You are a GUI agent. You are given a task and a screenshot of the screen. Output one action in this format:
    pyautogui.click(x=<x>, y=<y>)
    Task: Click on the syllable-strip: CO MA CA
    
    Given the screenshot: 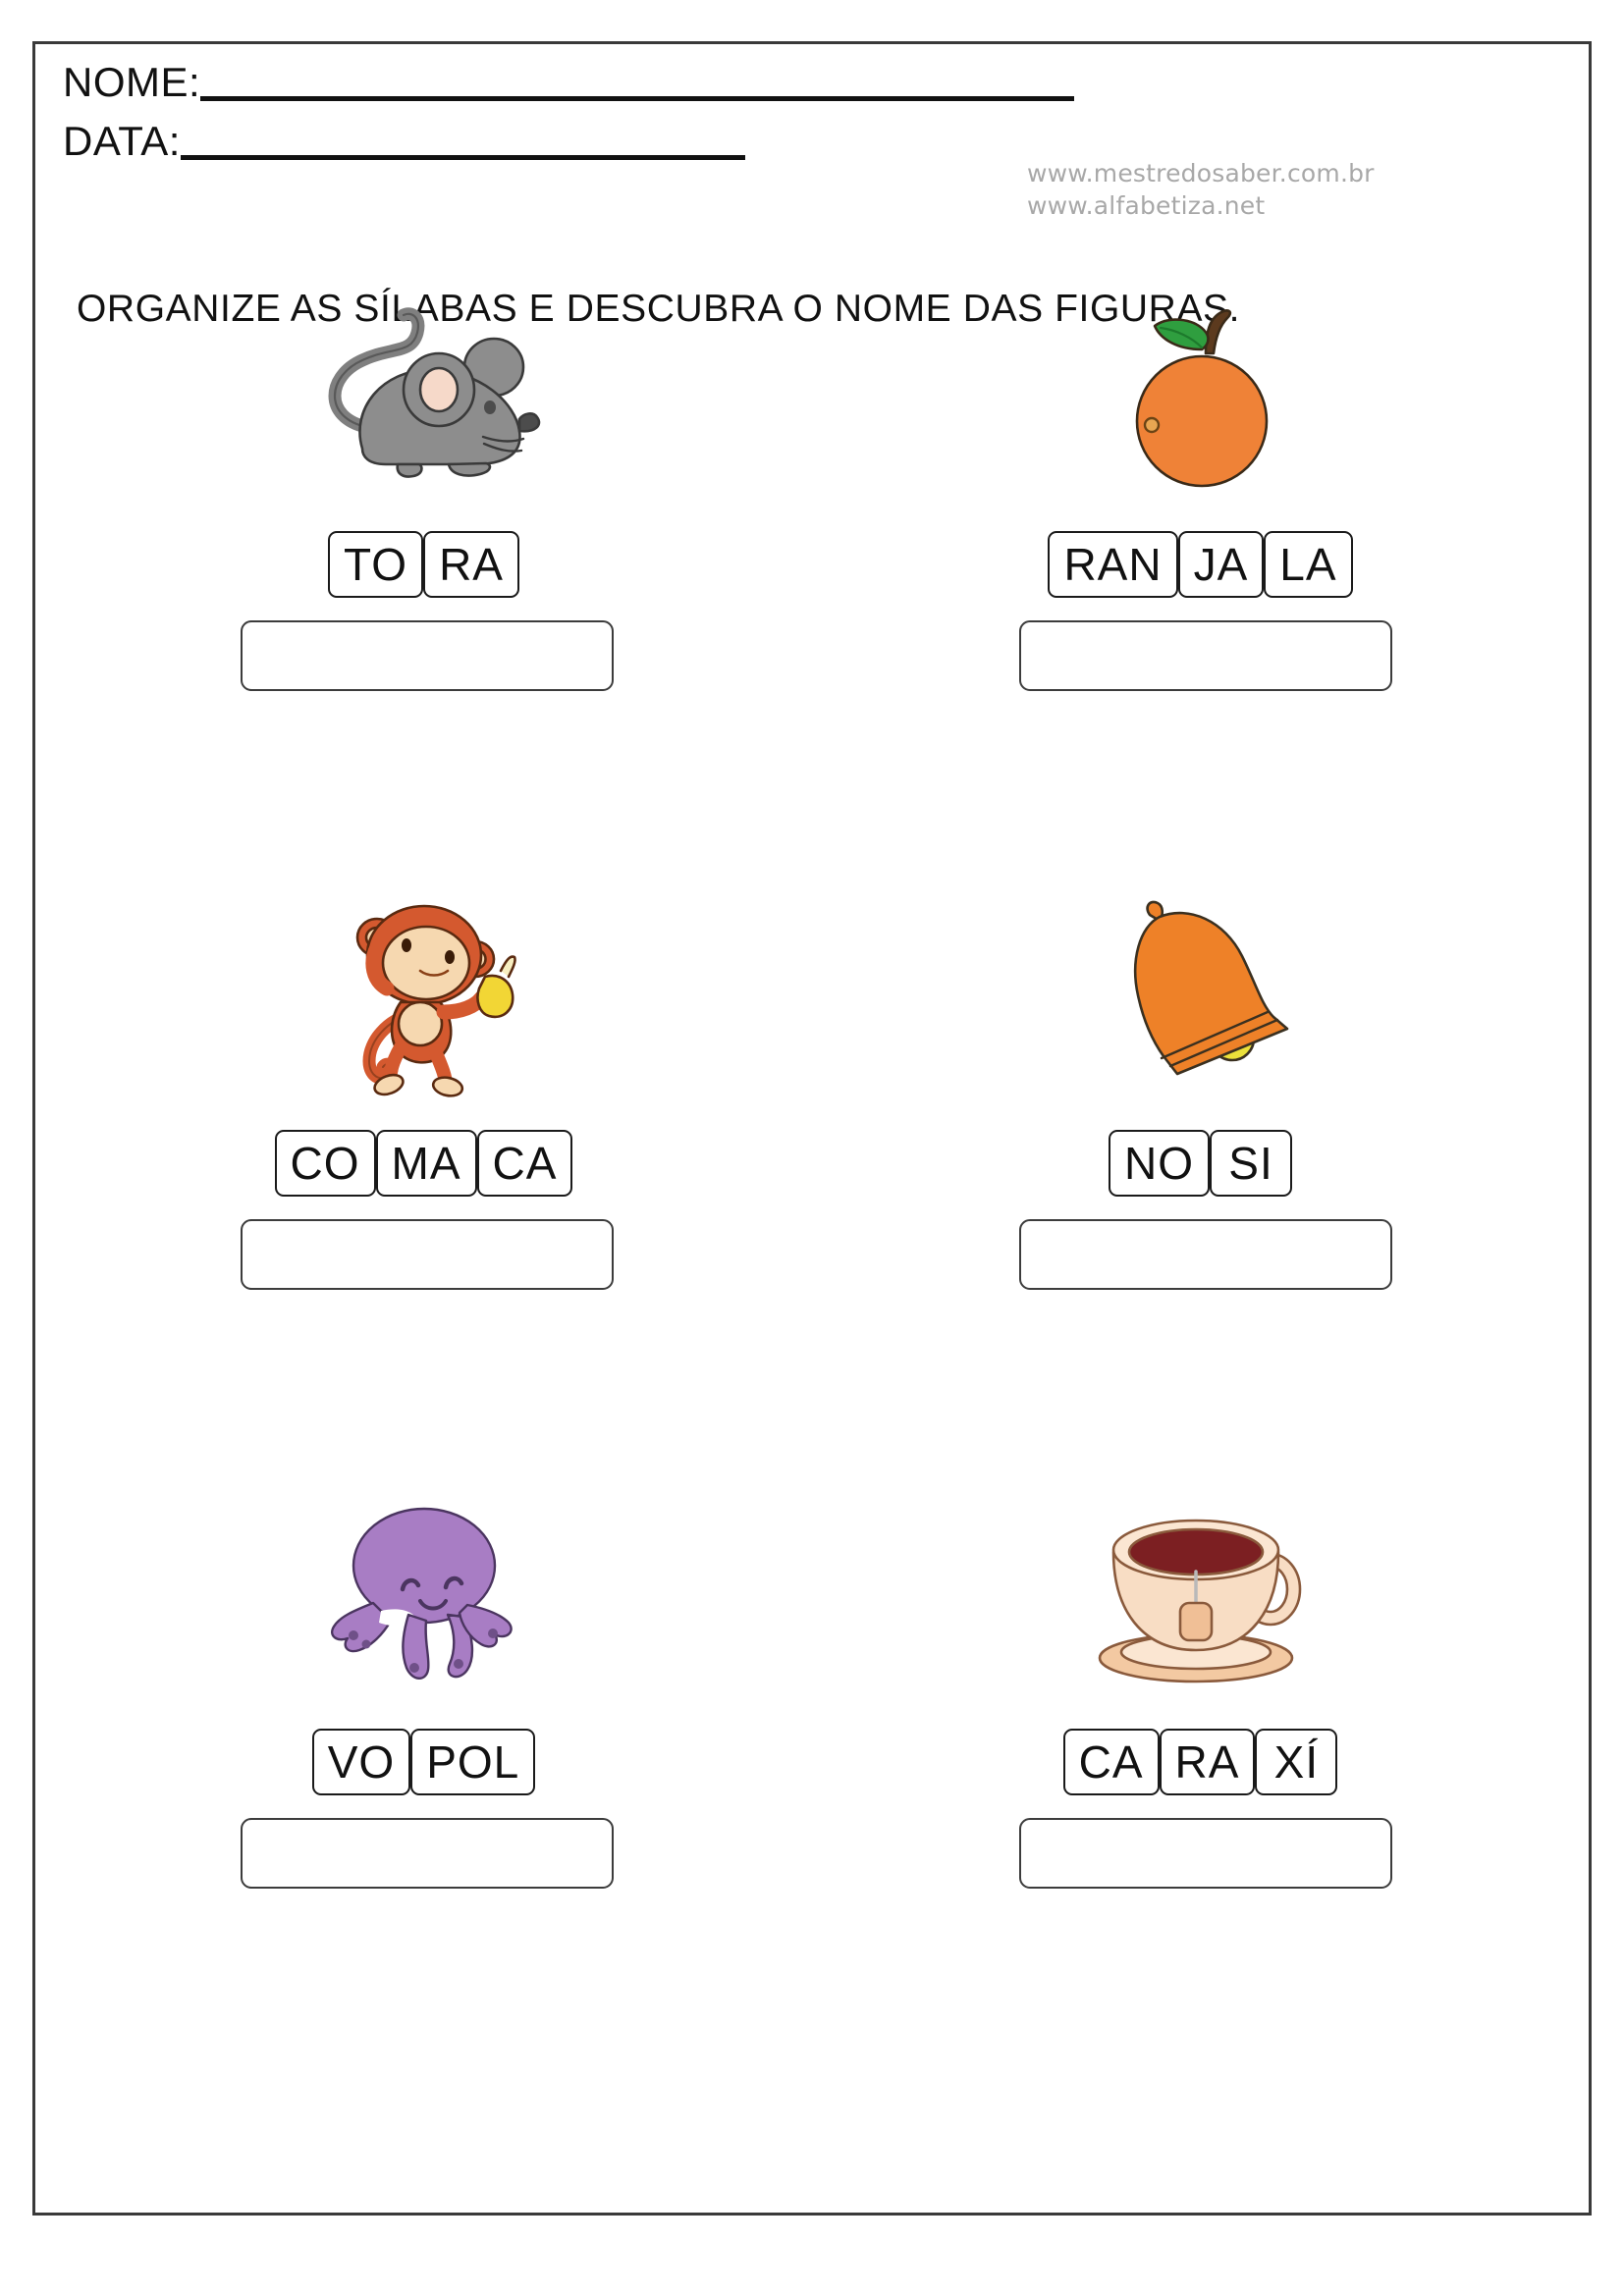 What is the action you would take?
    pyautogui.click(x=423, y=1163)
    